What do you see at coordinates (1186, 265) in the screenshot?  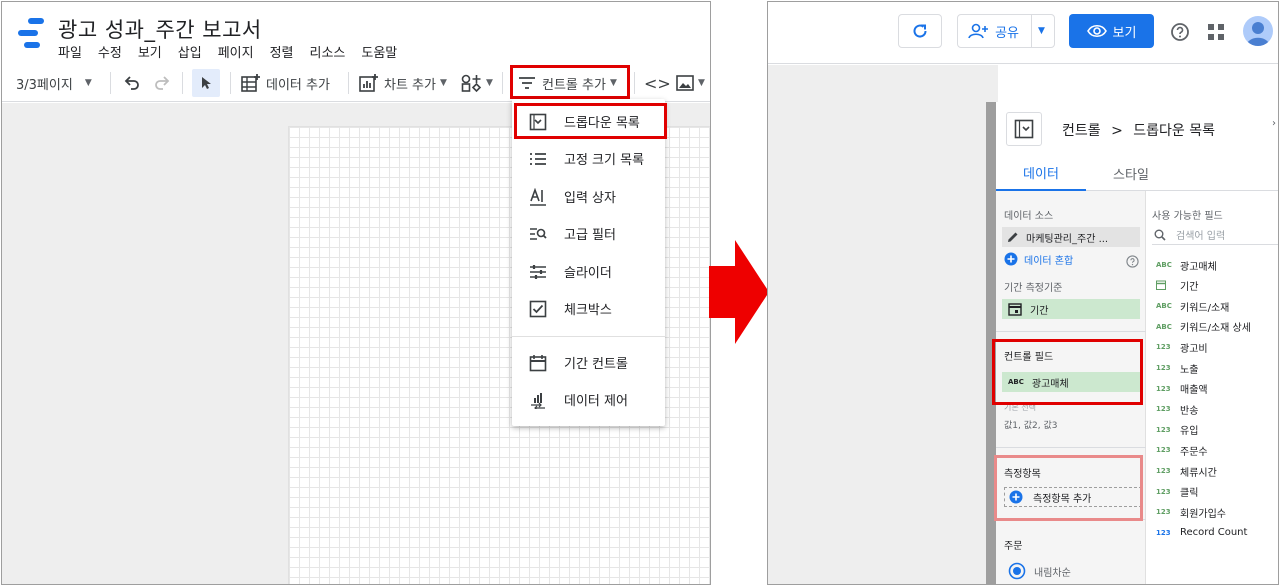 I see `field-item: ABC 광고매체` at bounding box center [1186, 265].